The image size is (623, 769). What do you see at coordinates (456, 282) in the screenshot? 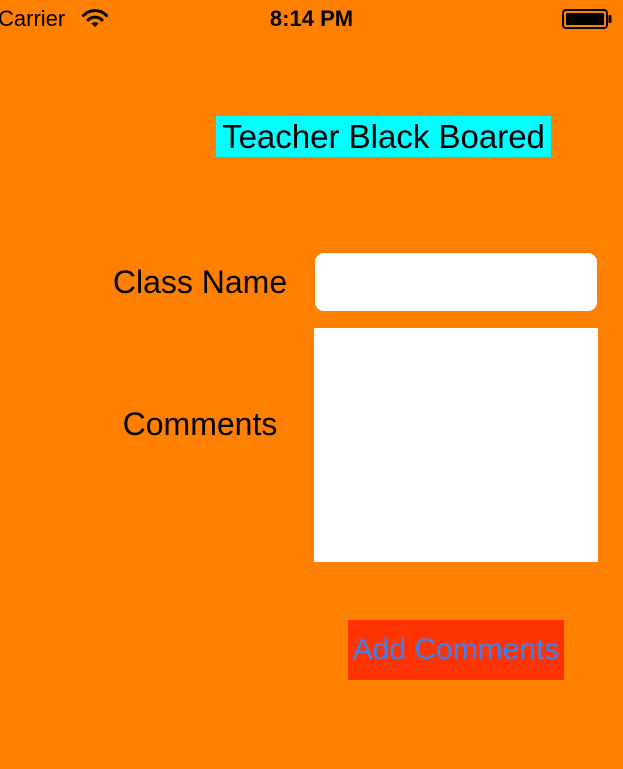
I see `class-name-field` at bounding box center [456, 282].